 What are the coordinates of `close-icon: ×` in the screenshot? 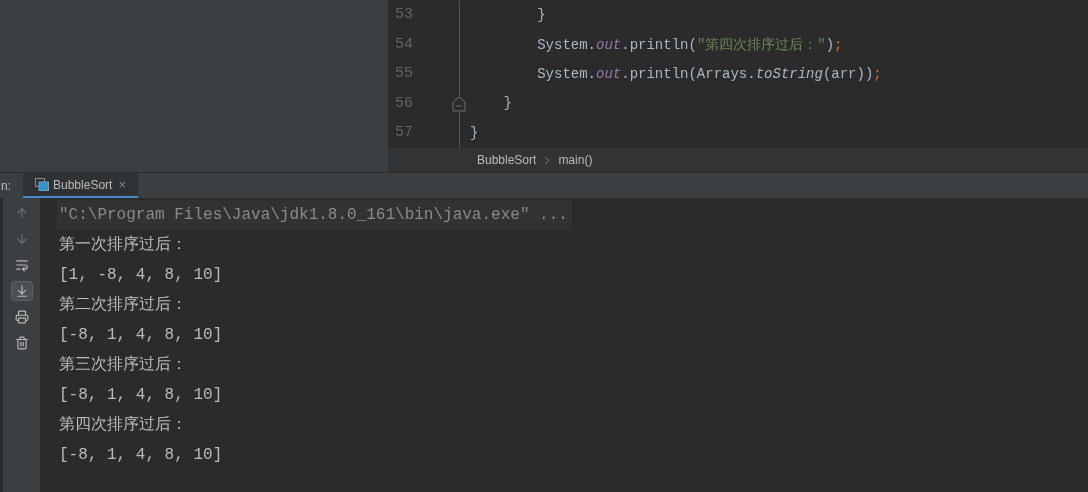 It's located at (122, 184).